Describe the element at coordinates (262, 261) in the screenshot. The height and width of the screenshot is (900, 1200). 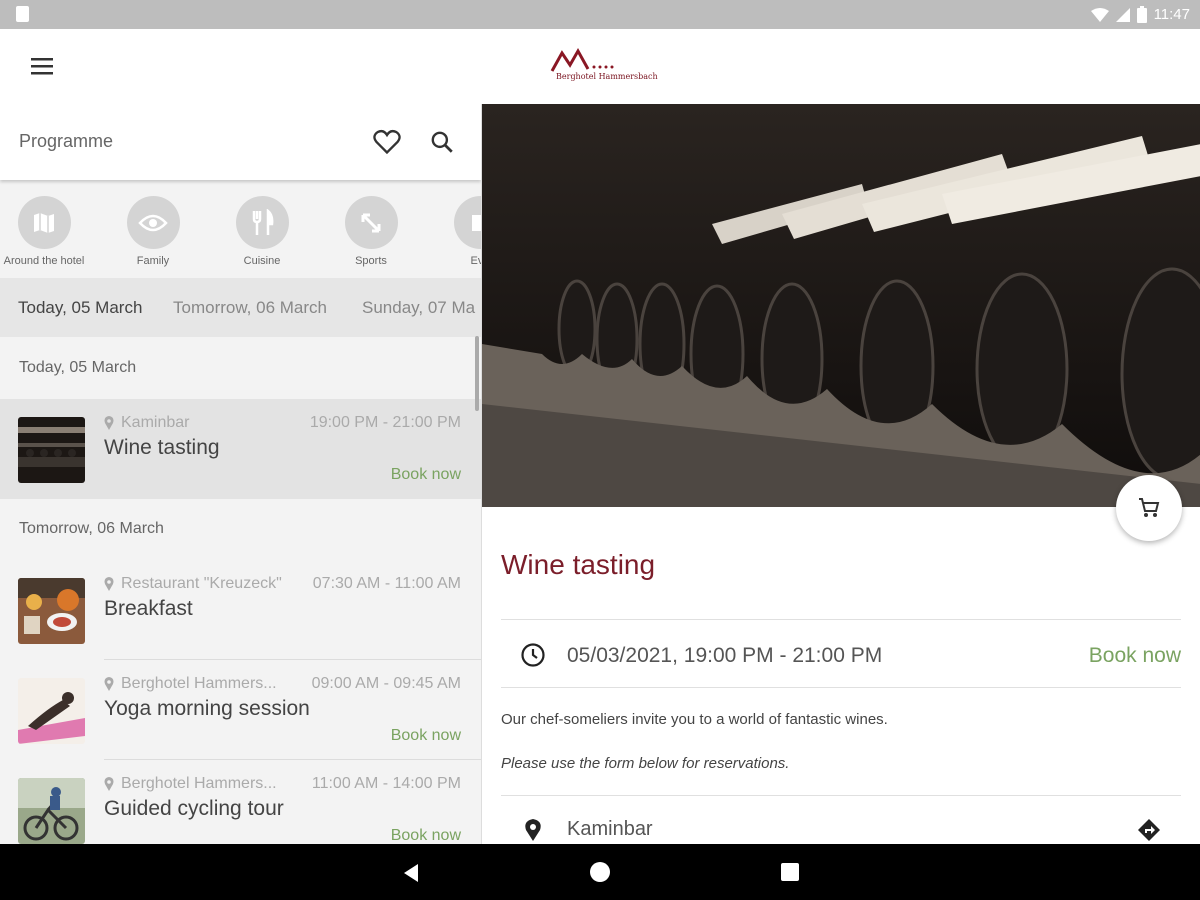
I see `category-label: Cuisine` at that location.